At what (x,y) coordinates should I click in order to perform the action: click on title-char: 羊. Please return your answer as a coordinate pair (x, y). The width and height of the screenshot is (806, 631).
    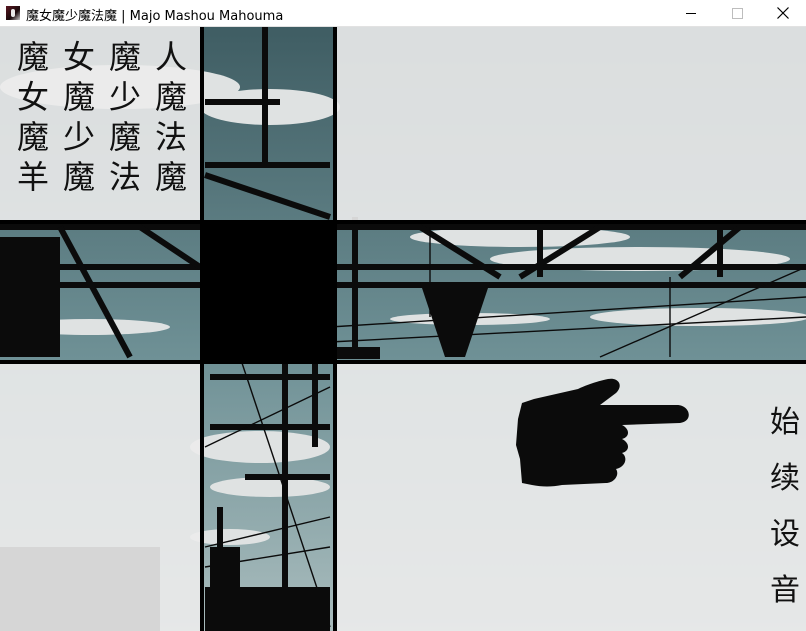
    Looking at the image, I should click on (32, 177).